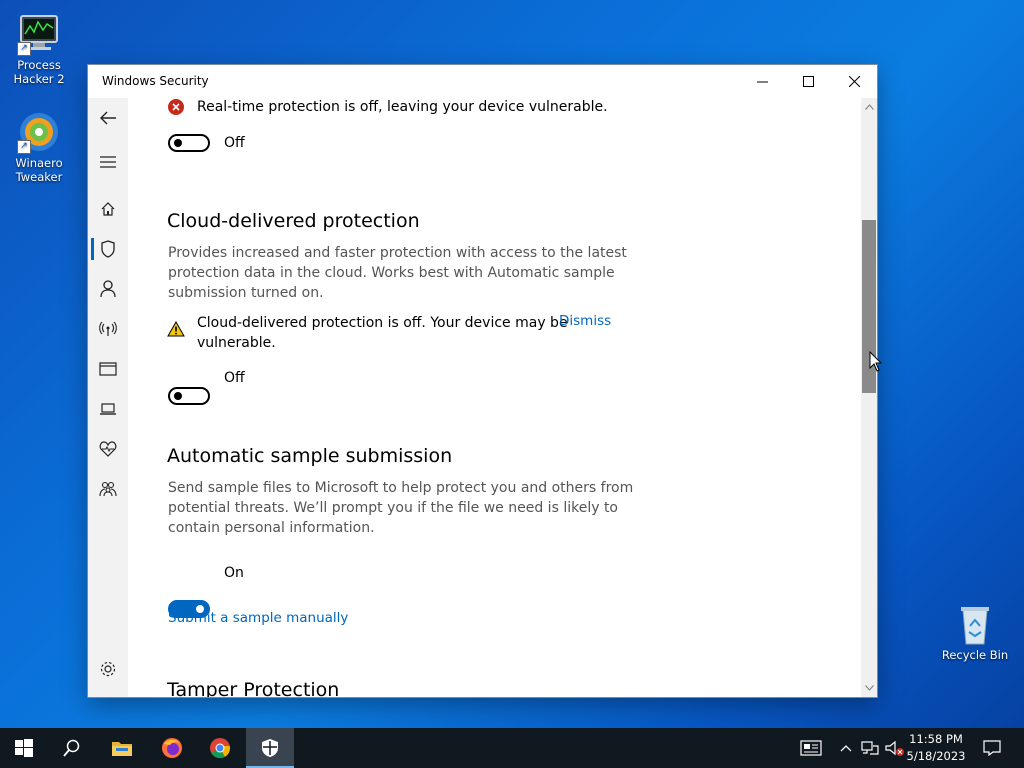 The height and width of the screenshot is (768, 1024). I want to click on cloud-protection-toggle, so click(189, 396).